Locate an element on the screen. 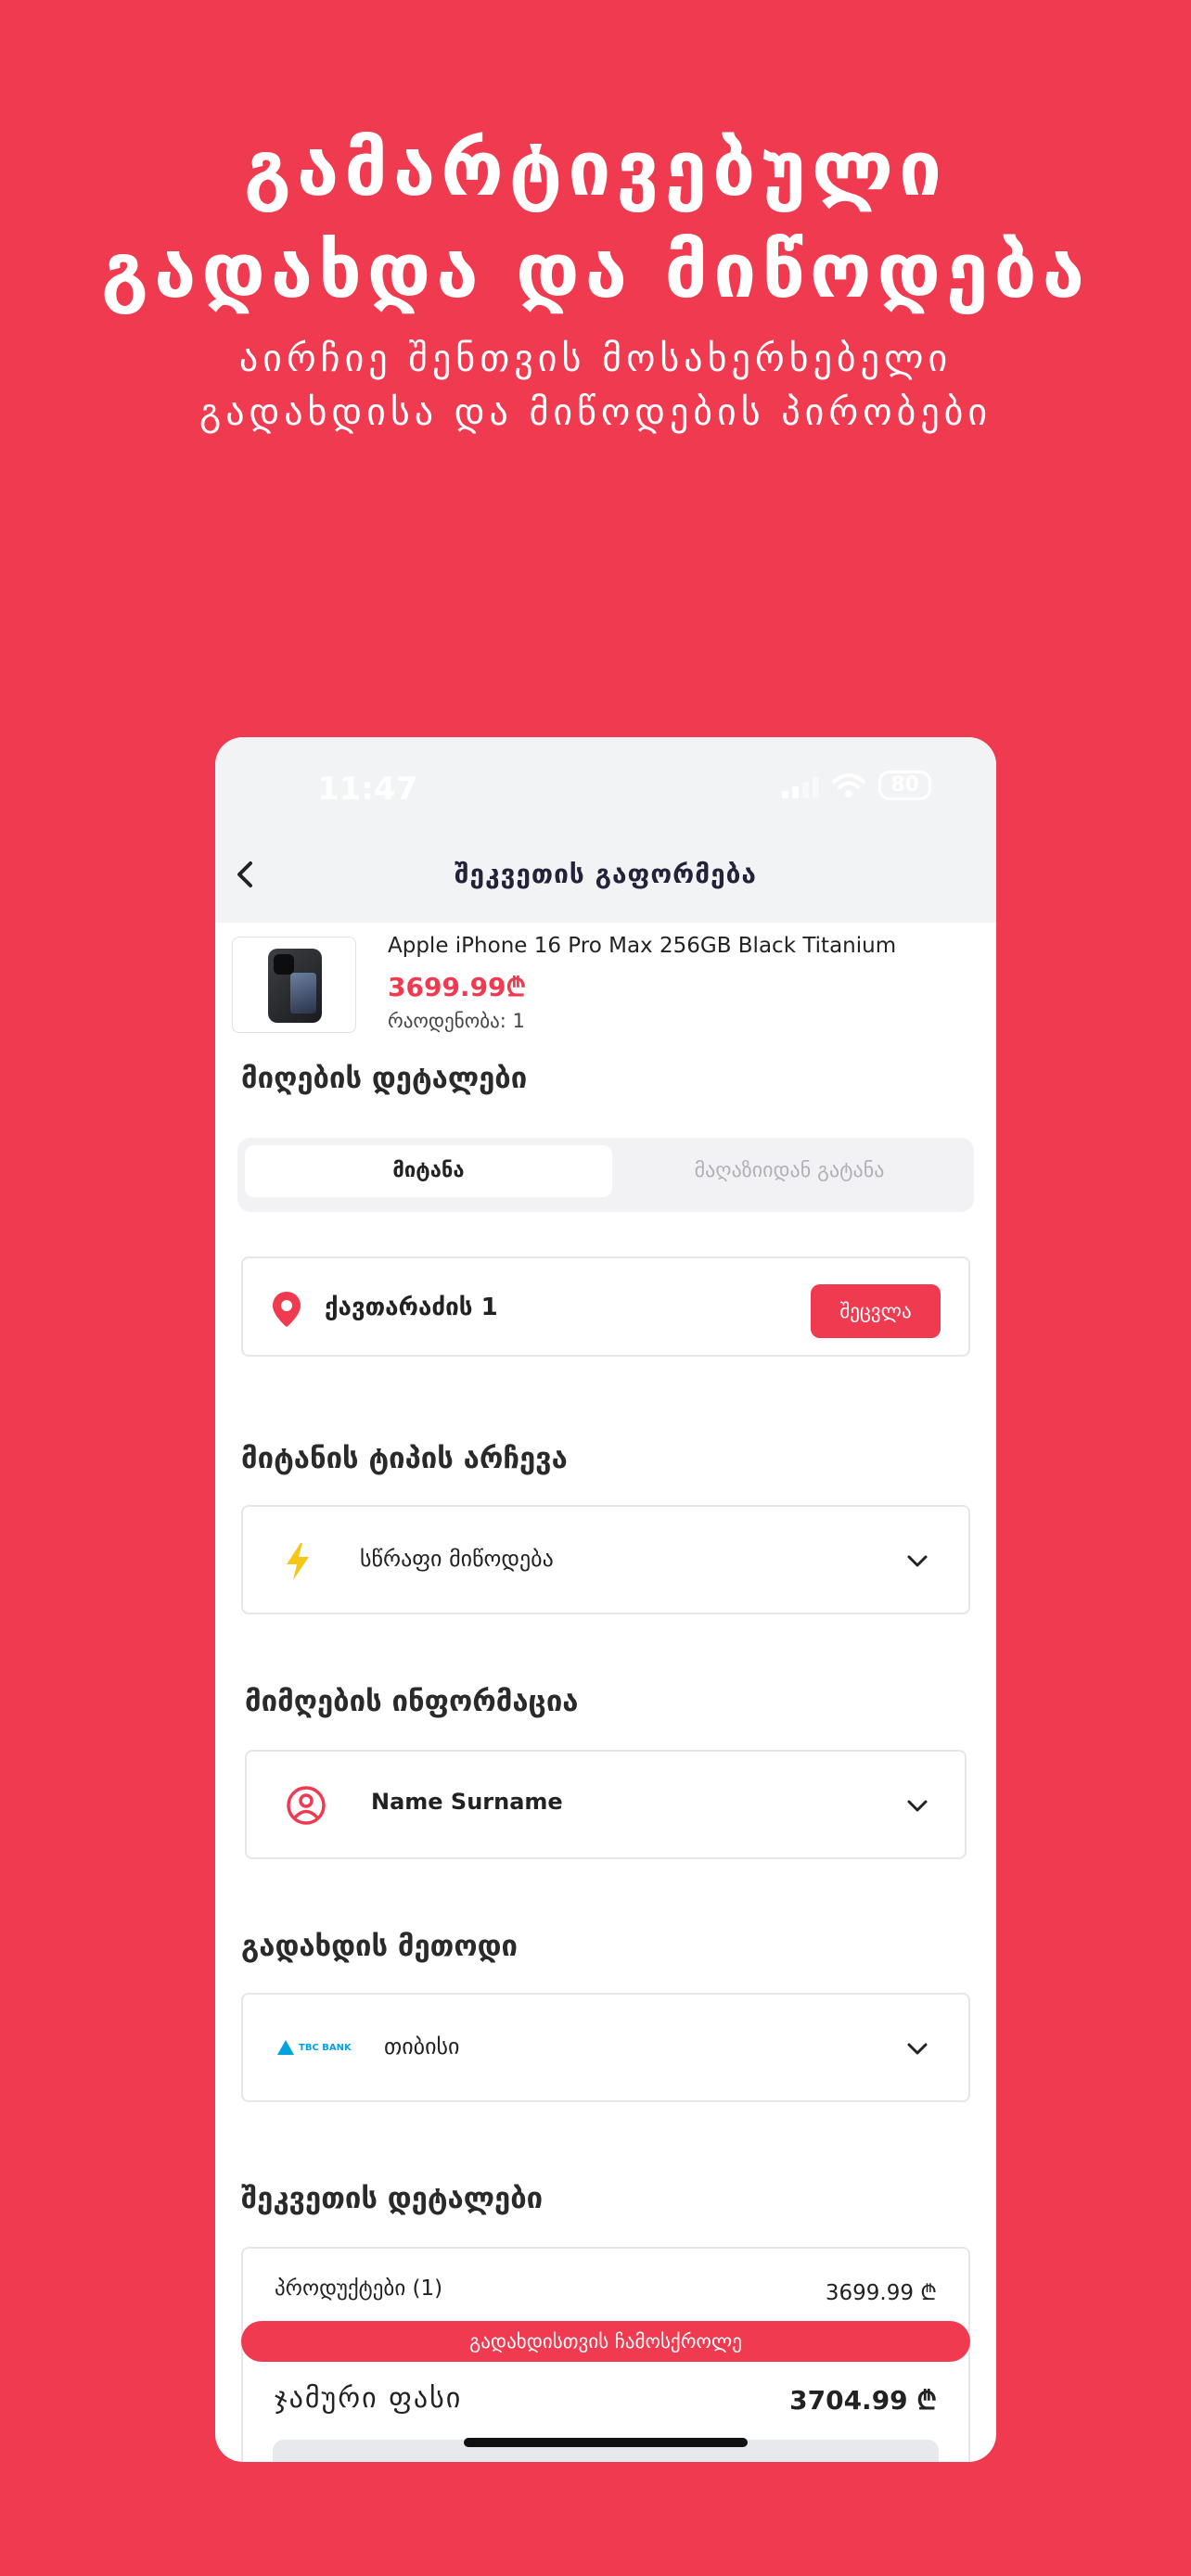 This screenshot has width=1191, height=2576. user-icon is located at coordinates (306, 1806).